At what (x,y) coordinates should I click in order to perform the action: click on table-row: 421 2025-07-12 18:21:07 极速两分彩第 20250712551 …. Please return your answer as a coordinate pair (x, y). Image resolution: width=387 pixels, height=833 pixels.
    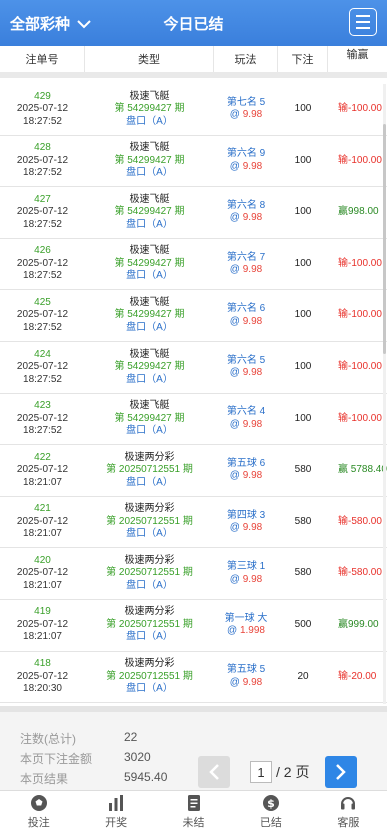
    Looking at the image, I should click on (193, 523).